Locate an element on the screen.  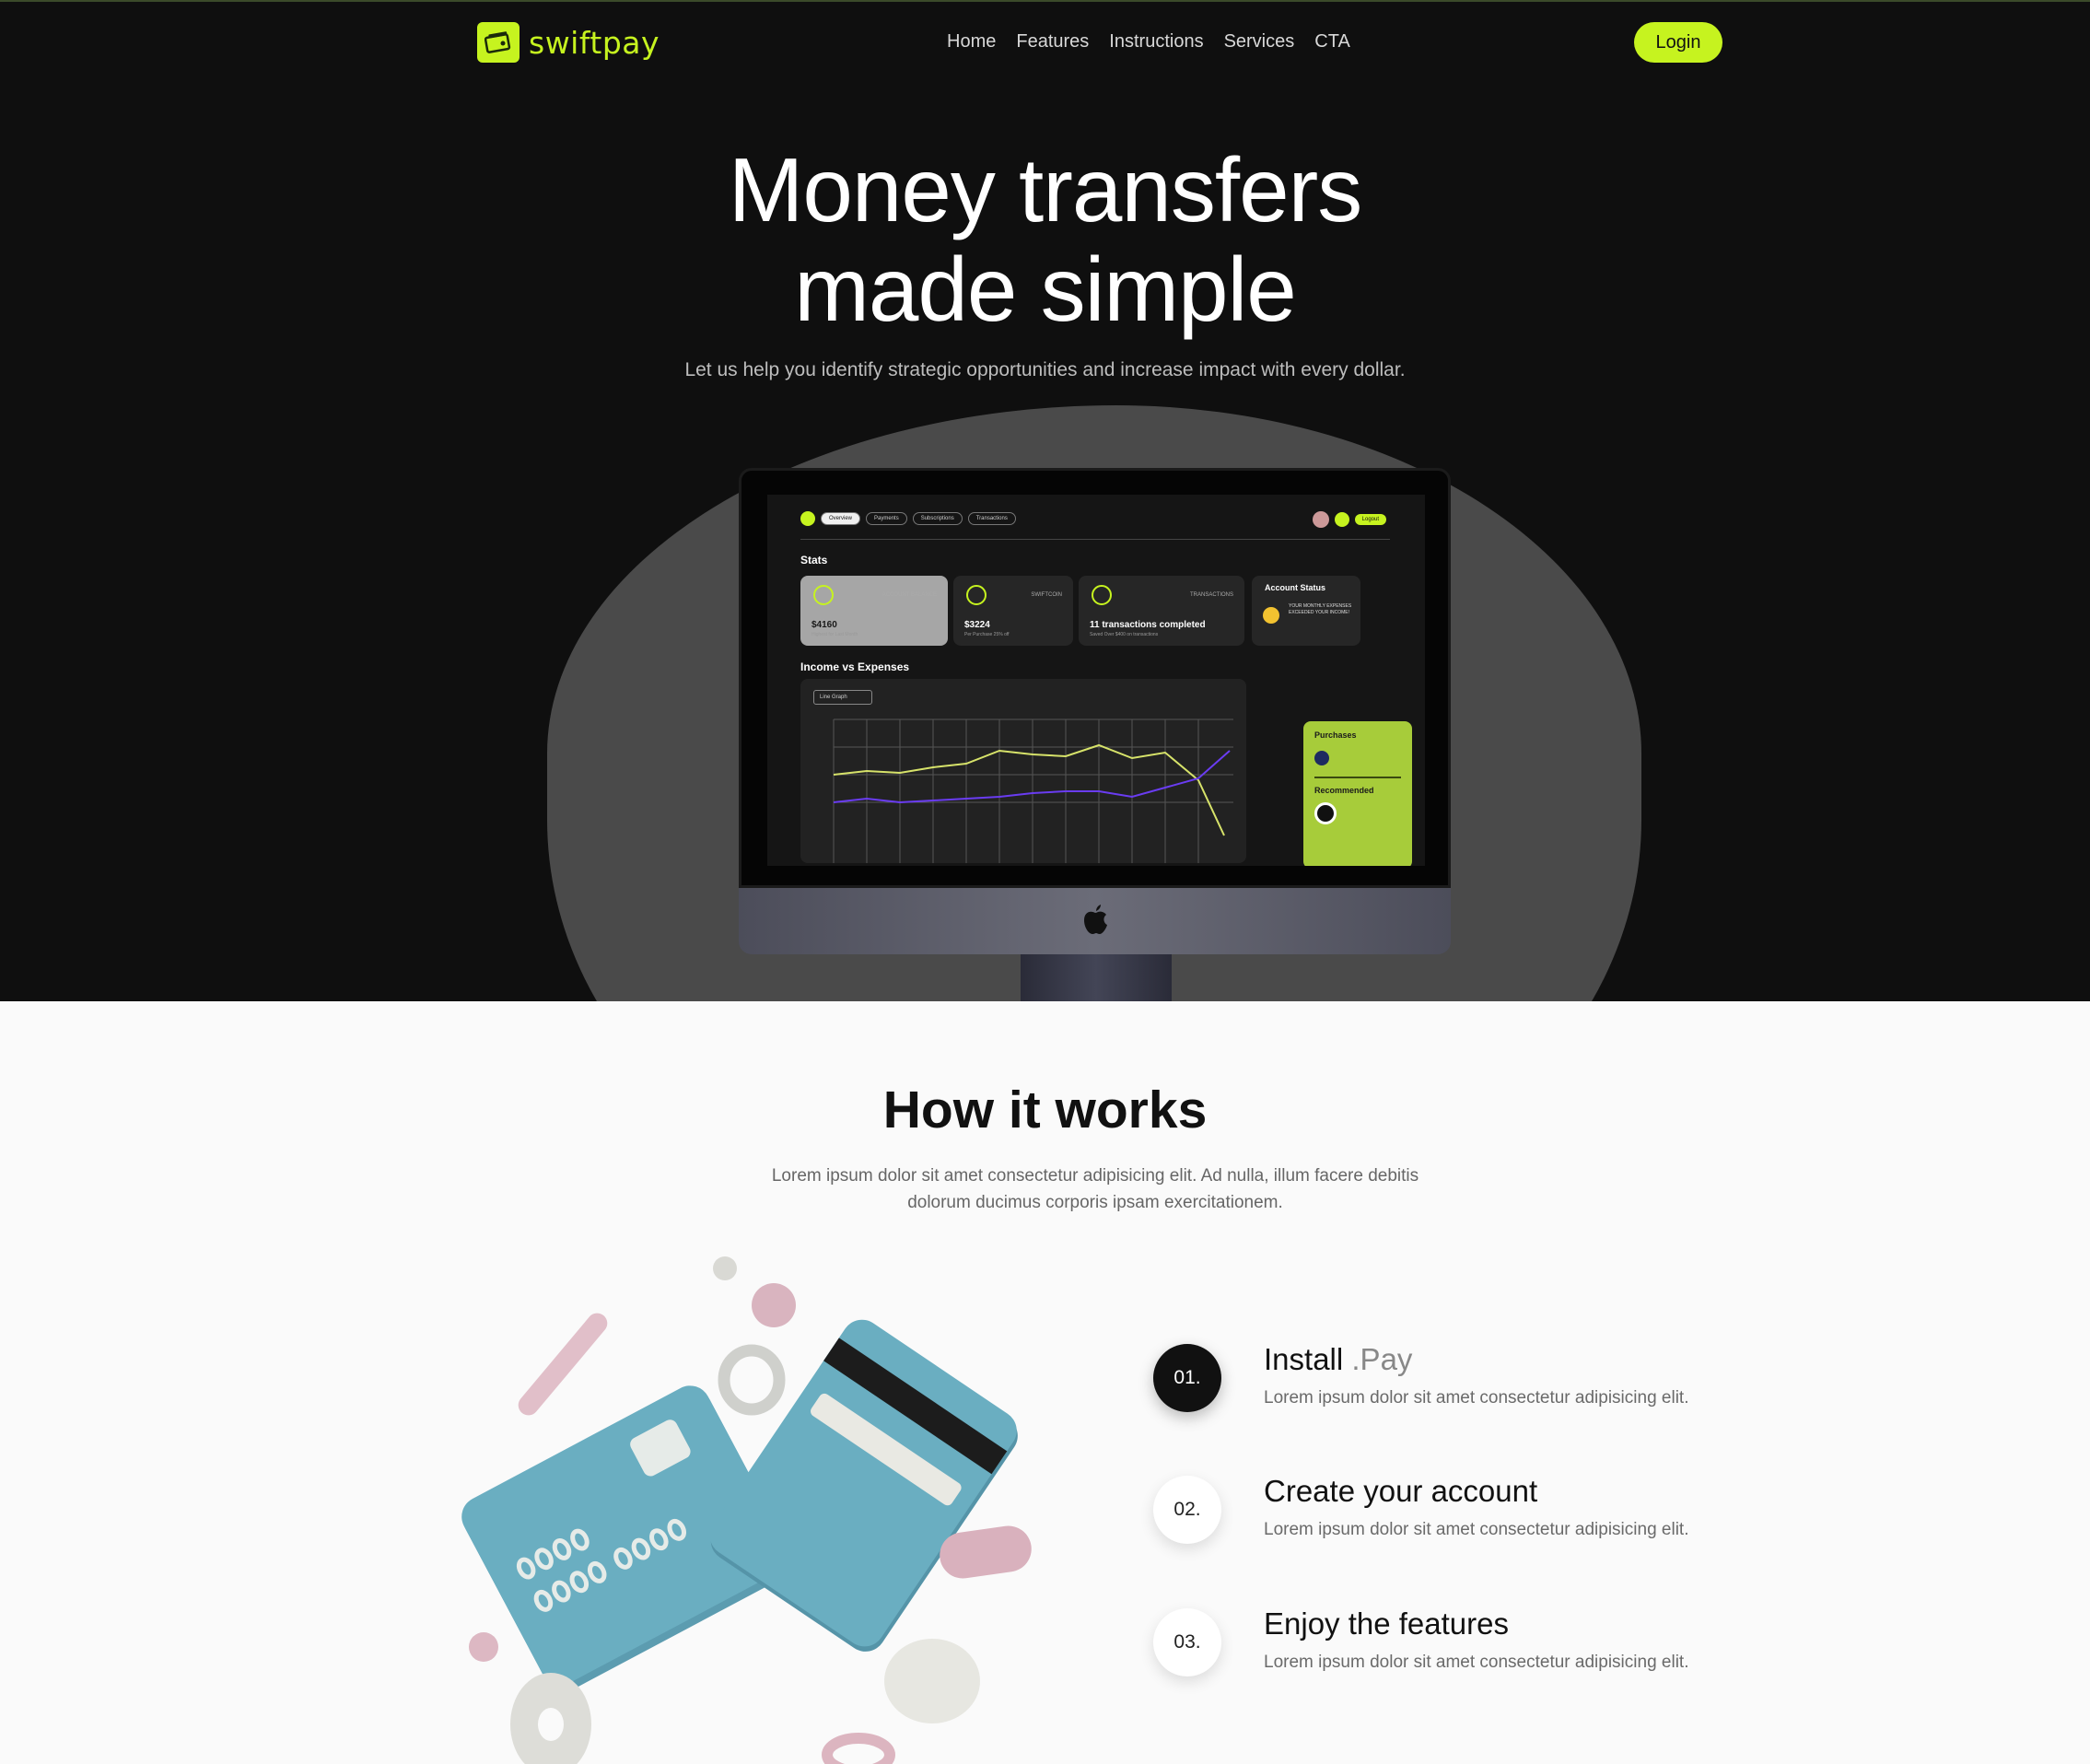
nav-link-services: Services is located at coordinates (1259, 42).